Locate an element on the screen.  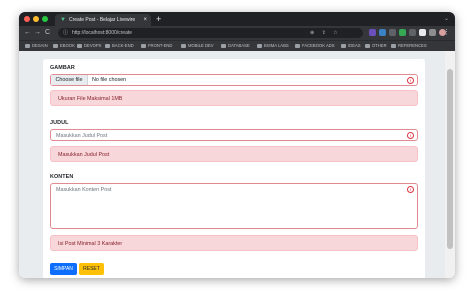
bookmark-folder: BACK-END is located at coordinates (119, 46).